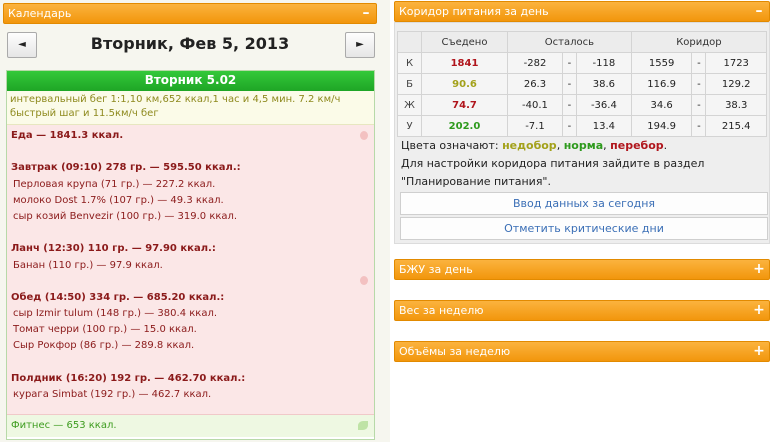  What do you see at coordinates (736, 126) in the screenshot?
I see `corridor-to: 215.4` at bounding box center [736, 126].